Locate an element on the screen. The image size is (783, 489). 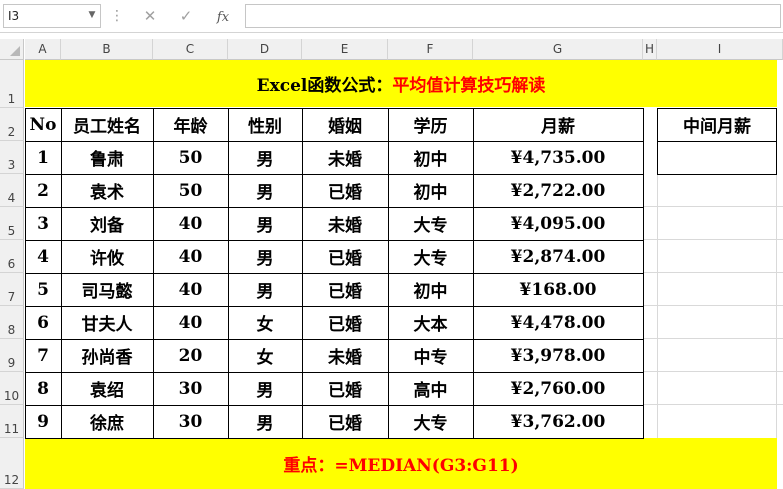
cell-salary: ¥3,978.00 is located at coordinates (558, 355).